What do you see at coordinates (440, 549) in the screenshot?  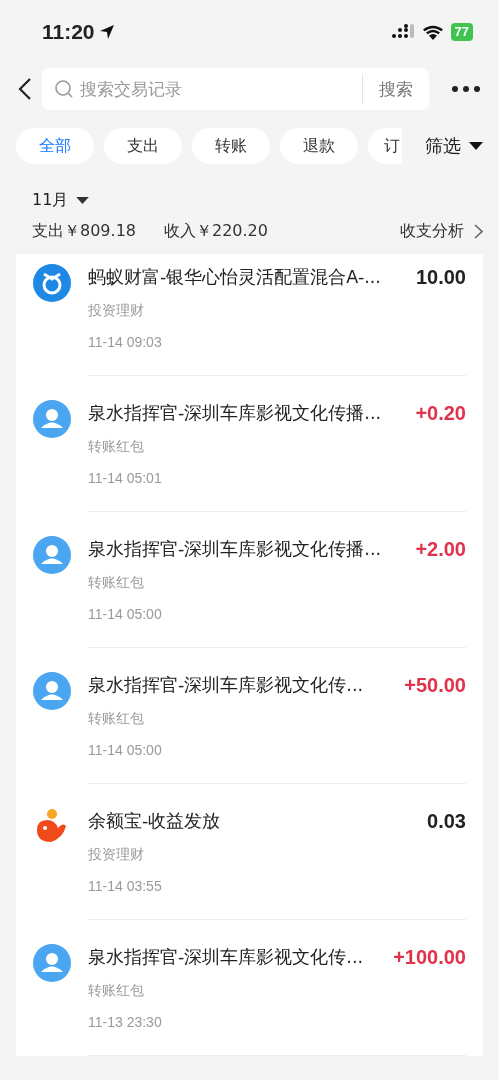 I see `transaction-amount: +2.00` at bounding box center [440, 549].